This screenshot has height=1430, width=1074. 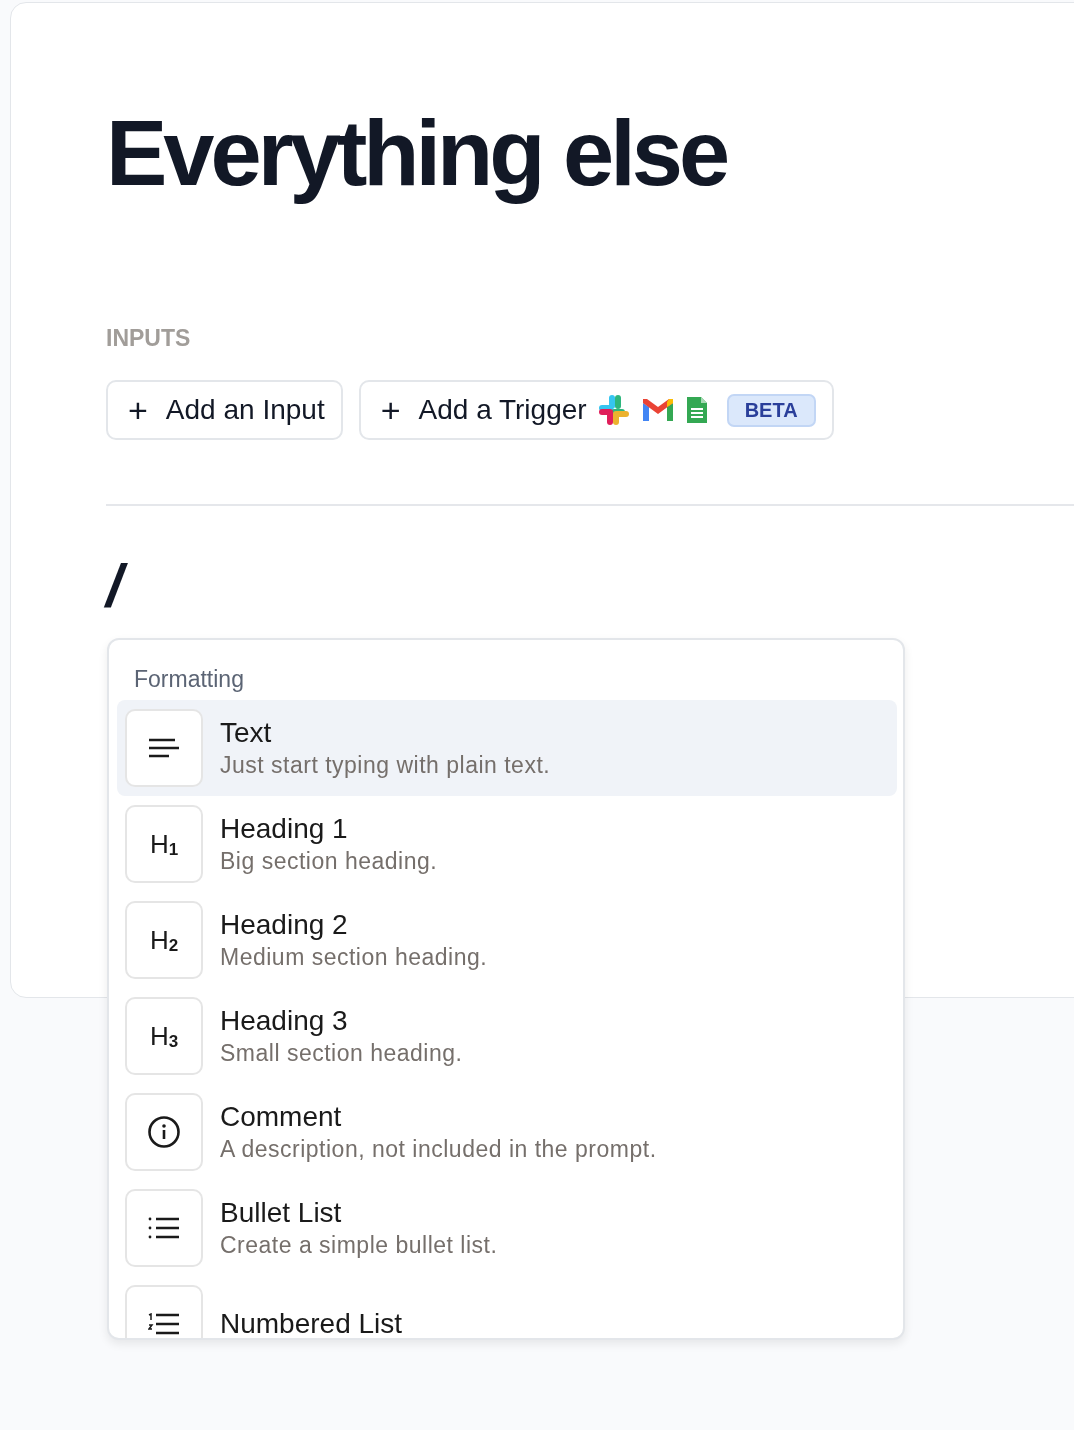 I want to click on section-label: INPUTS, so click(x=149, y=338).